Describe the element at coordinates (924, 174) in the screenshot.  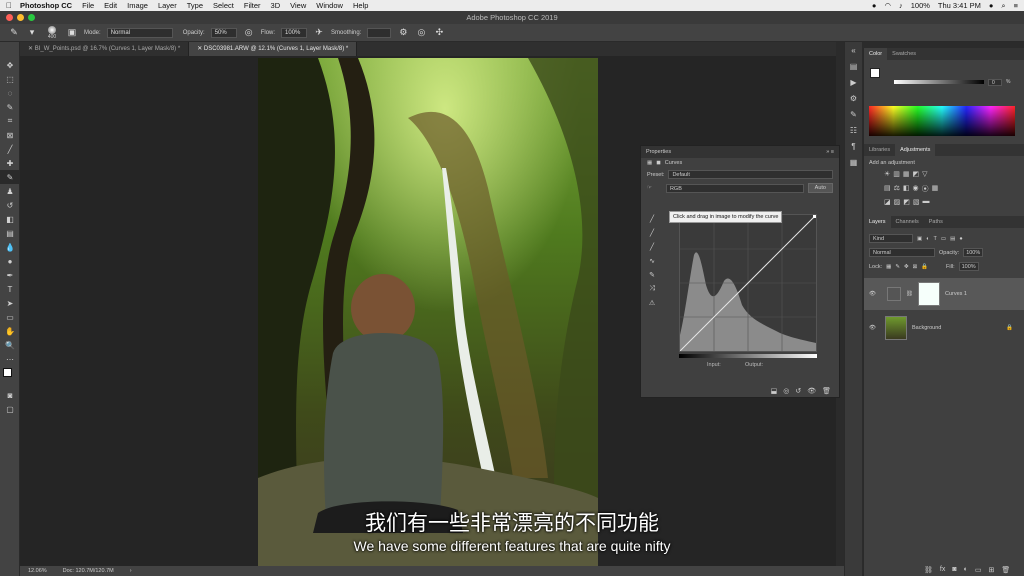
I see `vibrance-icon: ▽` at that location.